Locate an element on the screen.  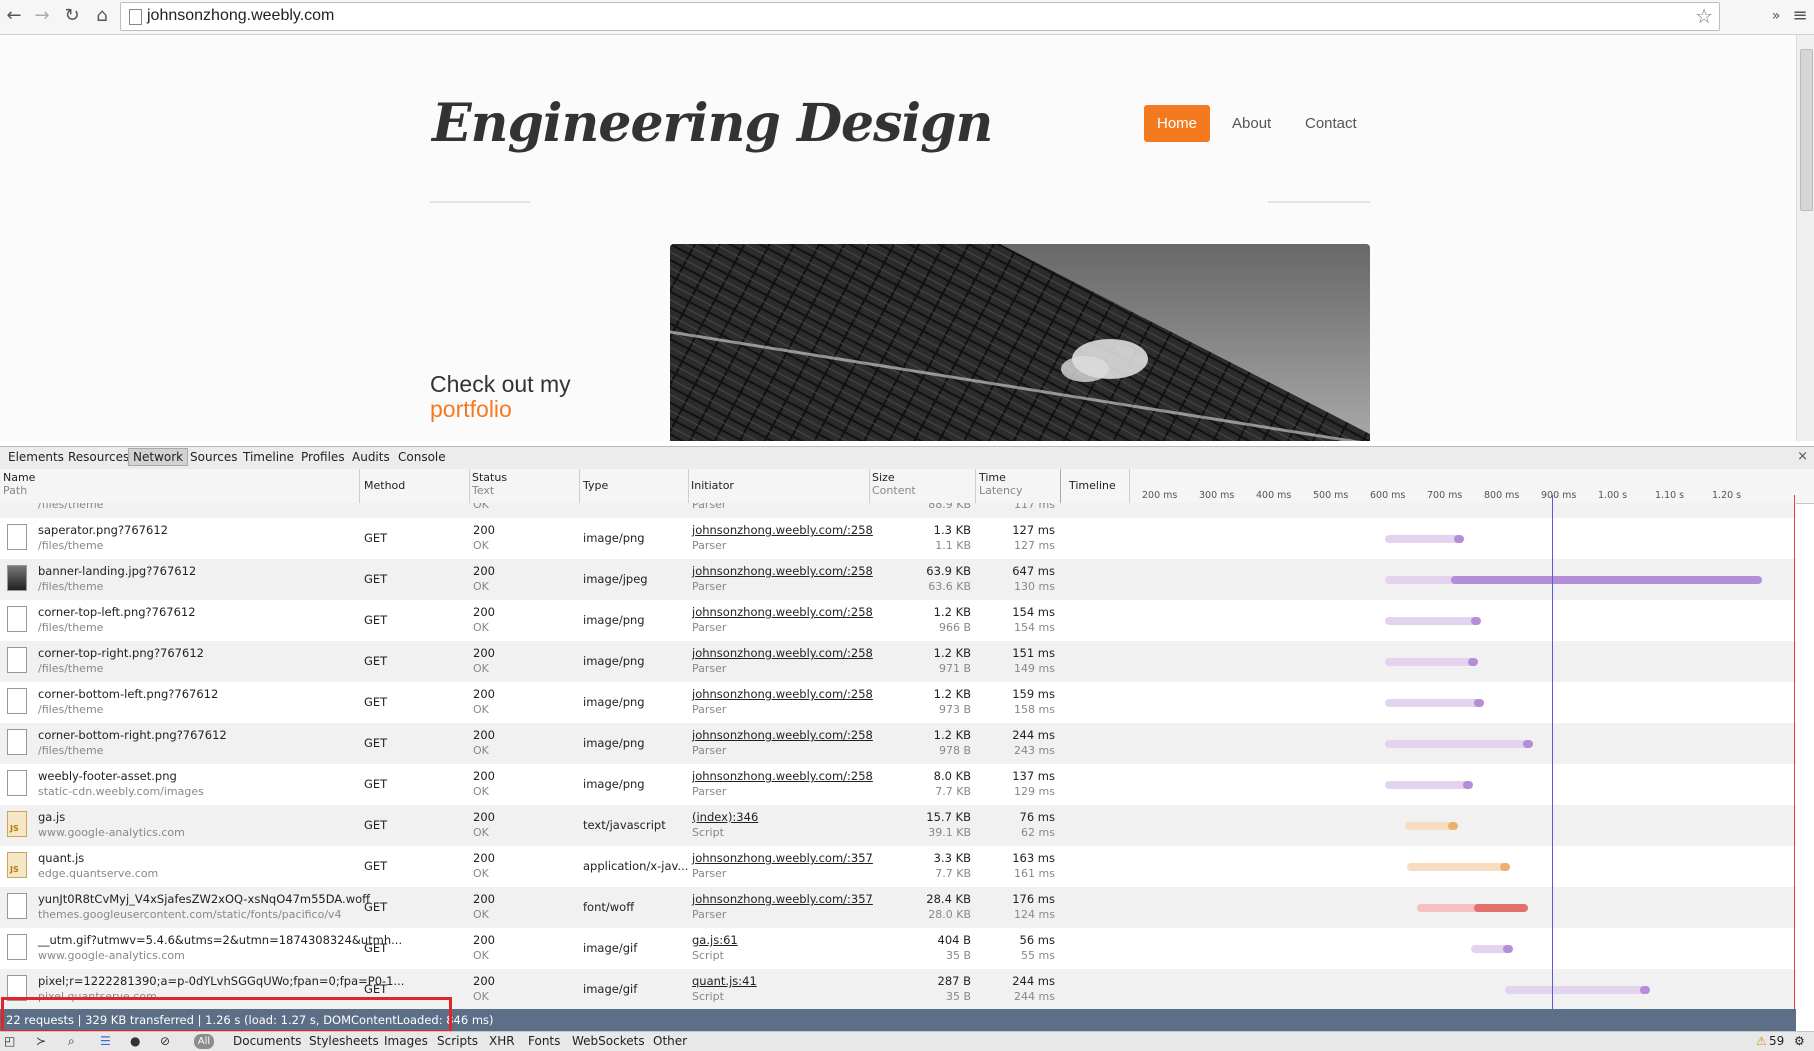
close-devtools-icon: × is located at coordinates (1802, 456).